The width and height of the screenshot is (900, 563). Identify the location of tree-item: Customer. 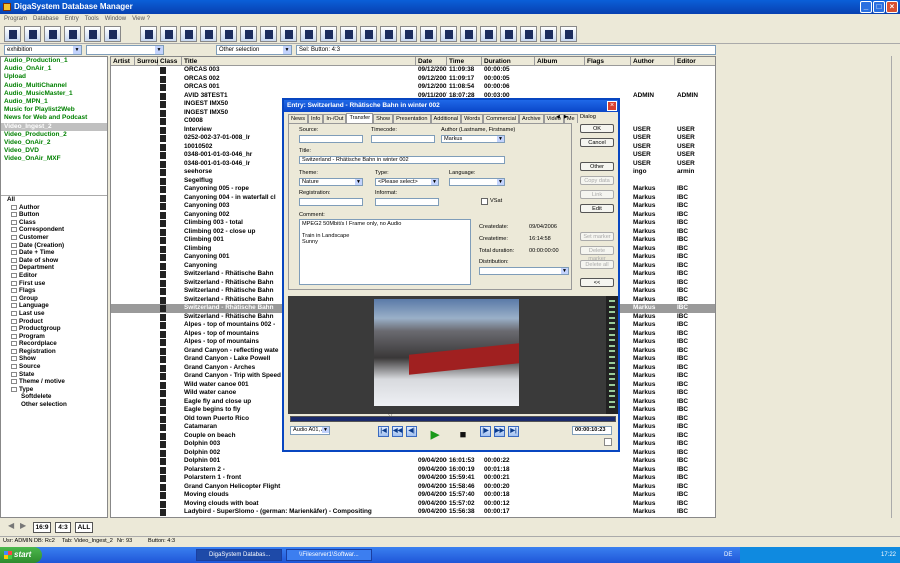
(54, 238).